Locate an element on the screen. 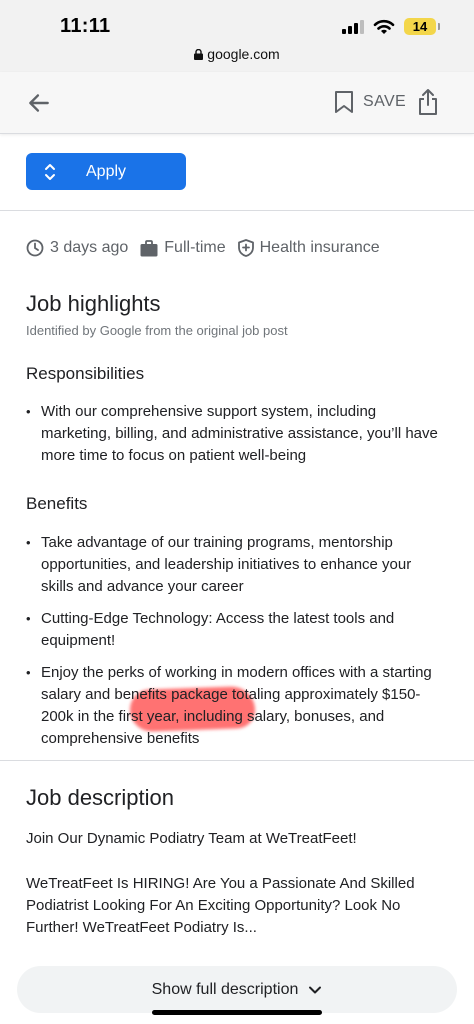  bookmark-icon is located at coordinates (344, 102).